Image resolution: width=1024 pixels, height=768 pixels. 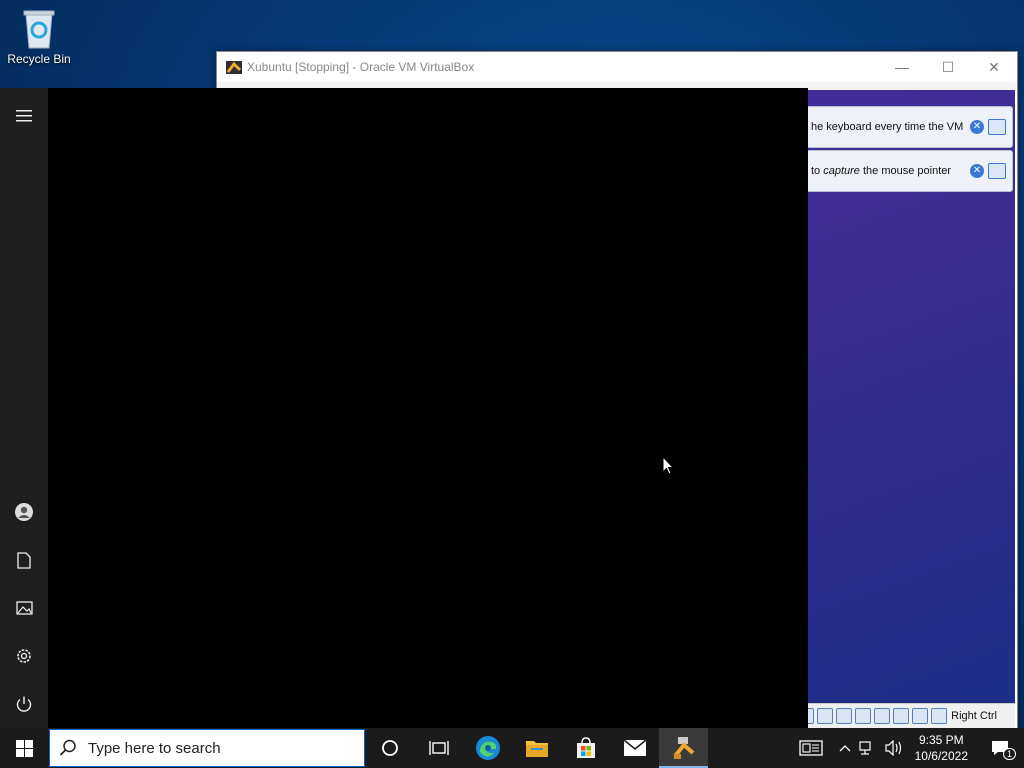 What do you see at coordinates (24, 560) in the screenshot?
I see `documents-icon` at bounding box center [24, 560].